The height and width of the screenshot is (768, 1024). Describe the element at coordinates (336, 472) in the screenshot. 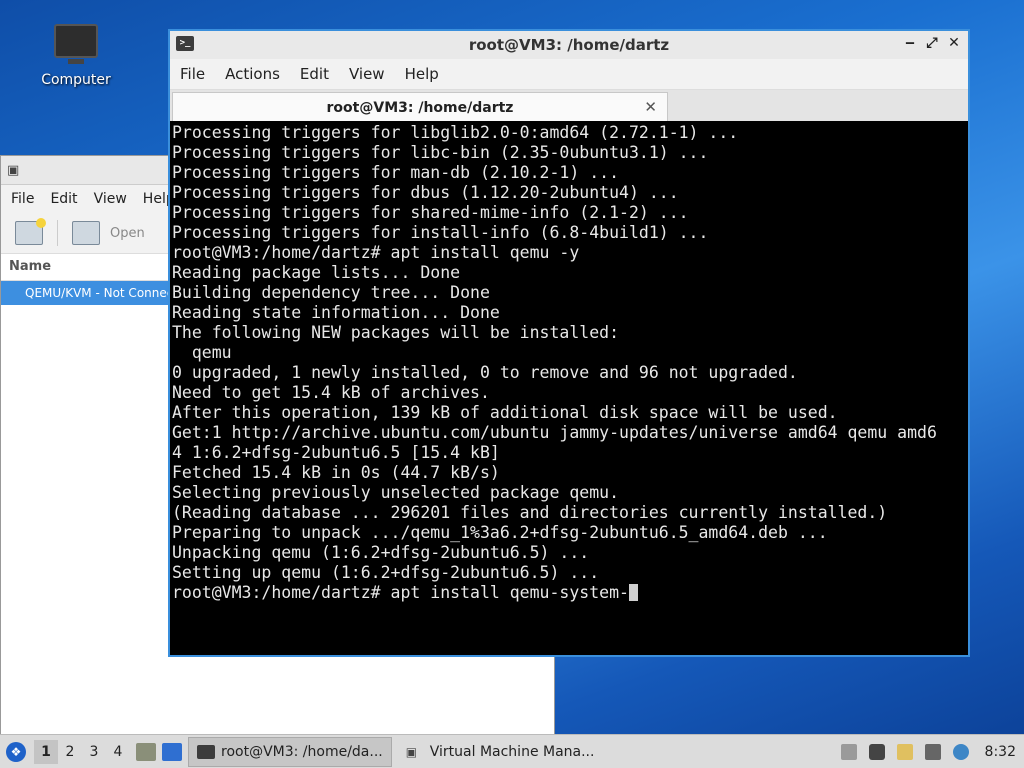

I see `terminal-line: Fetched 15.4 kB in 0s (44.7 kB/s)` at that location.